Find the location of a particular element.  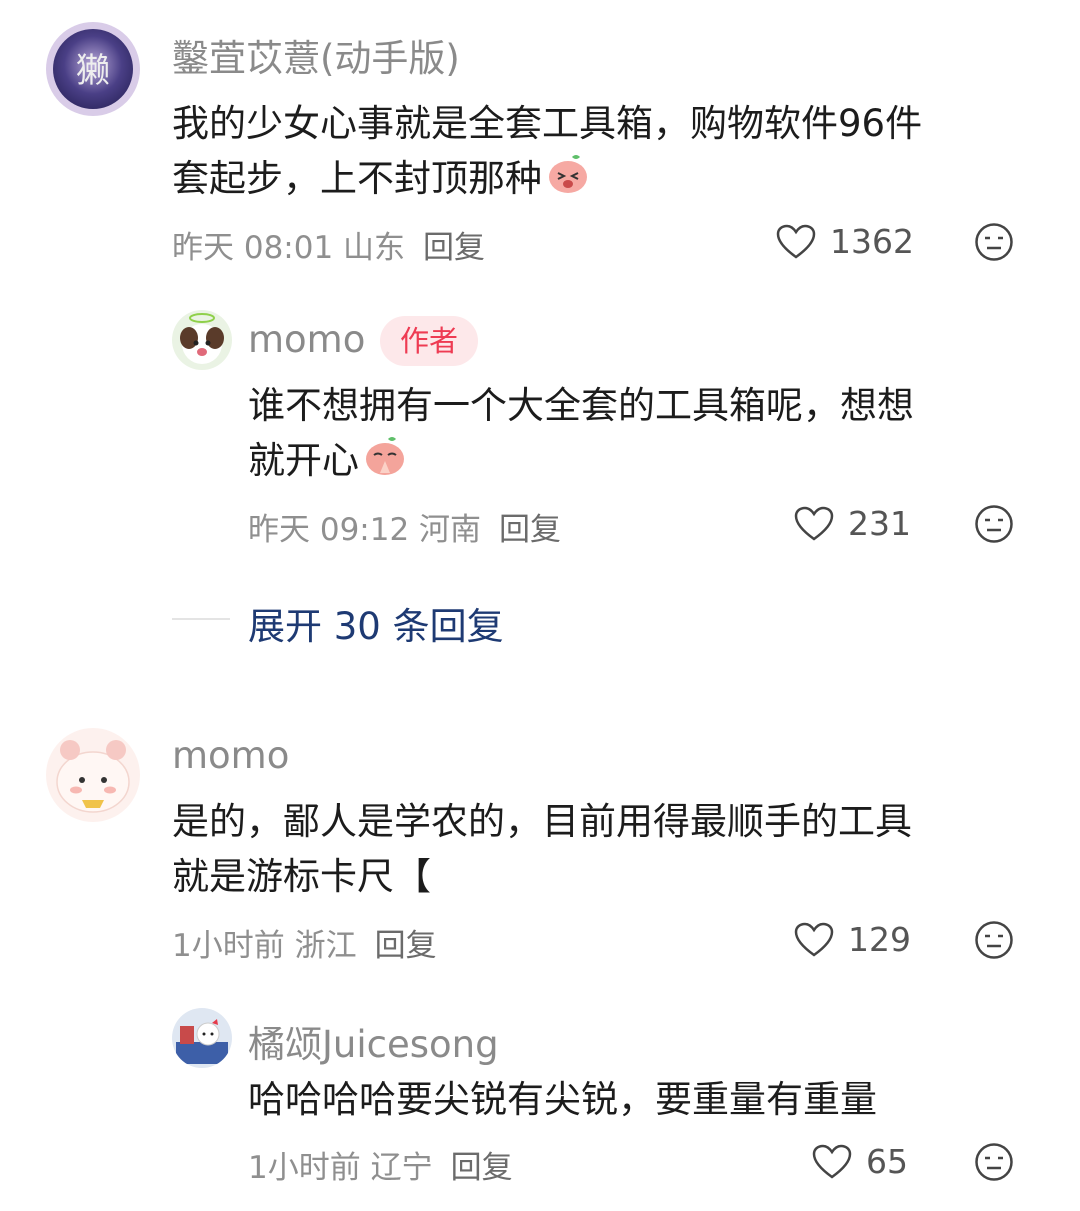

comment-line: 就是游标卡尺【 is located at coordinates (301, 876).